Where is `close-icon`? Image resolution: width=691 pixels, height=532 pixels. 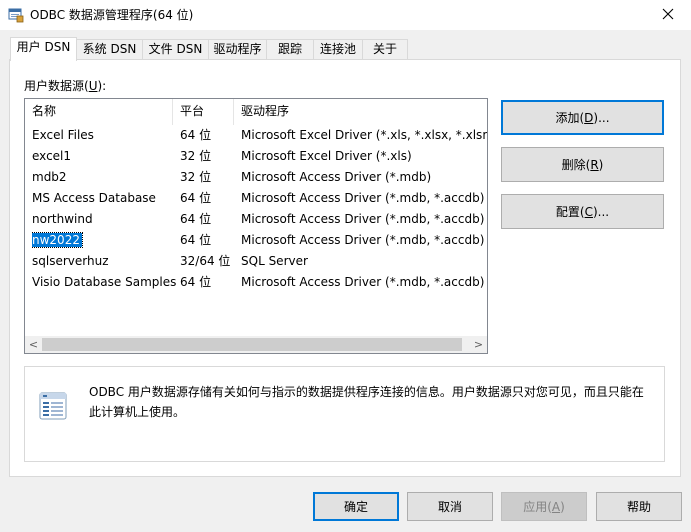
close-icon is located at coordinates (668, 15).